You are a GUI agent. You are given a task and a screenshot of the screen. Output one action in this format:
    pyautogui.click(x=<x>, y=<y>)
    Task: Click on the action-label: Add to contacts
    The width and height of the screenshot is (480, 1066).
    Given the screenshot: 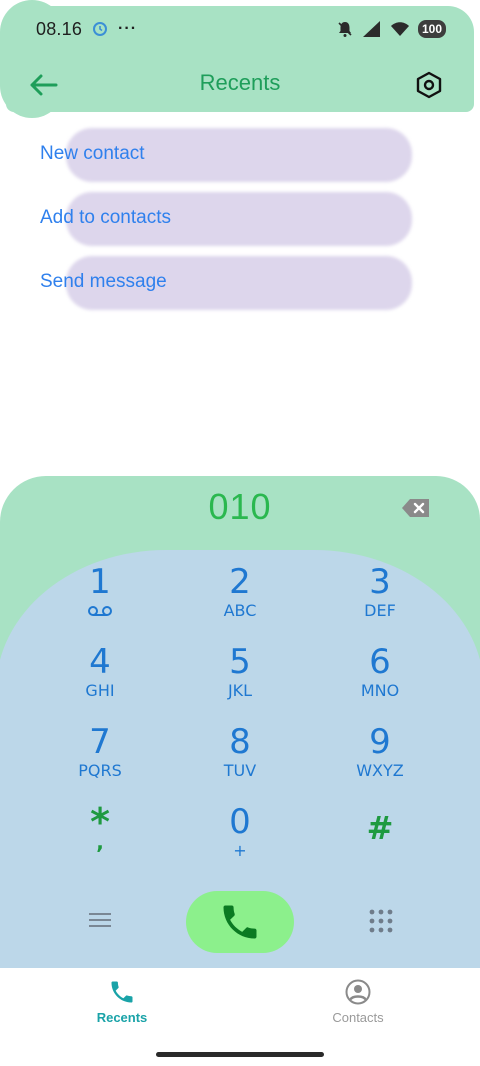 What is the action you would take?
    pyautogui.click(x=105, y=217)
    